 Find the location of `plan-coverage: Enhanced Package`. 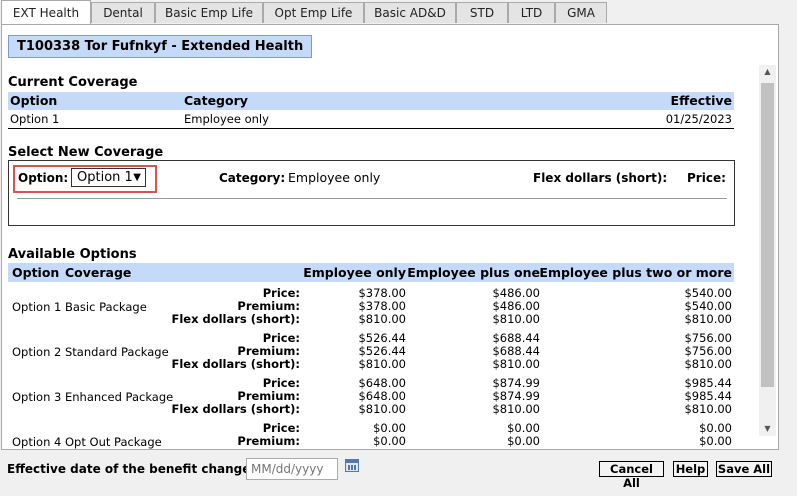

plan-coverage: Enhanced Package is located at coordinates (119, 397).